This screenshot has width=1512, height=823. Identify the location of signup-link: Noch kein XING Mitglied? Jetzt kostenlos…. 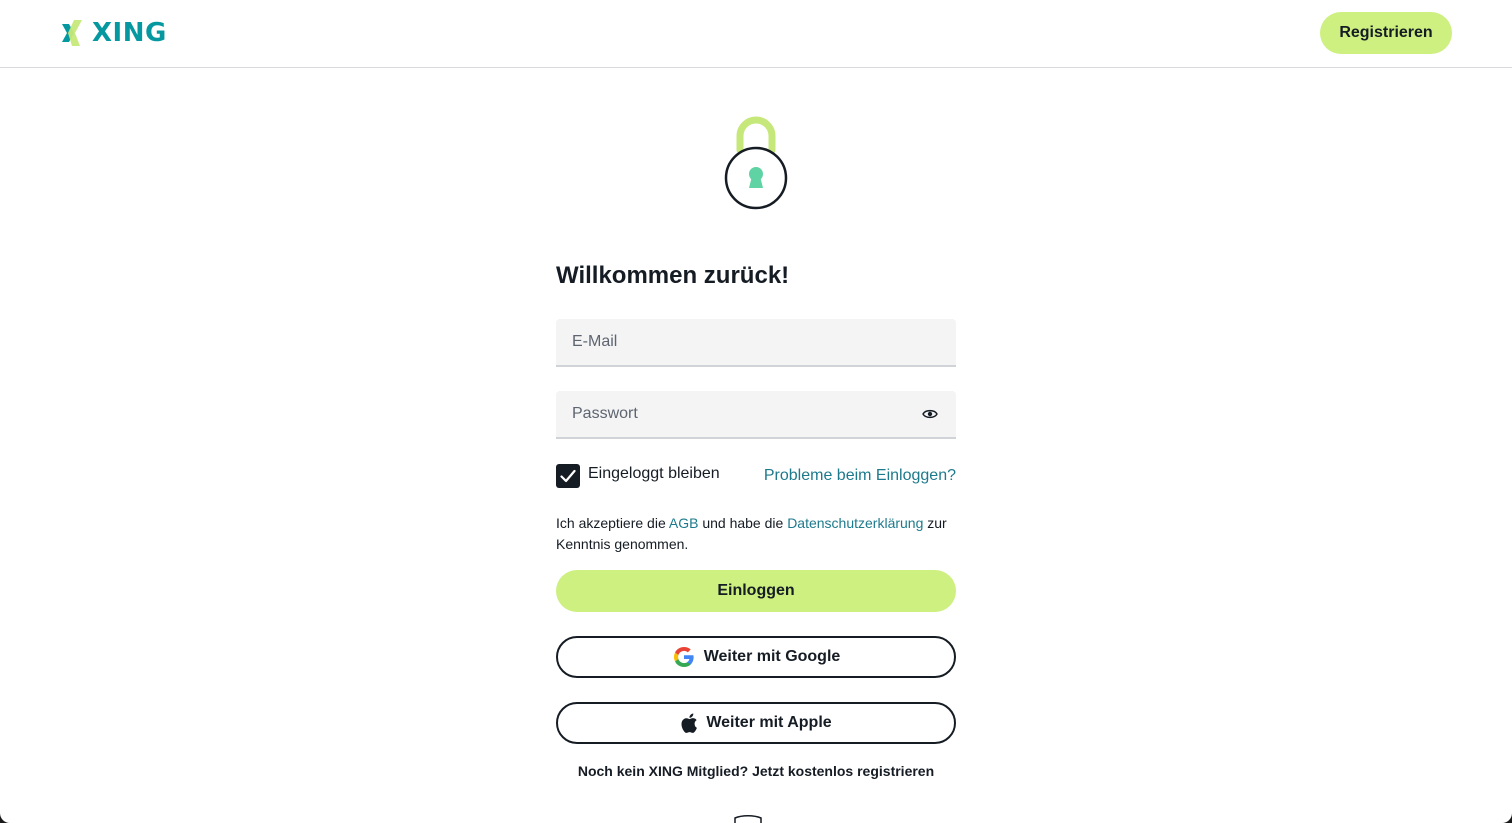
(756, 771).